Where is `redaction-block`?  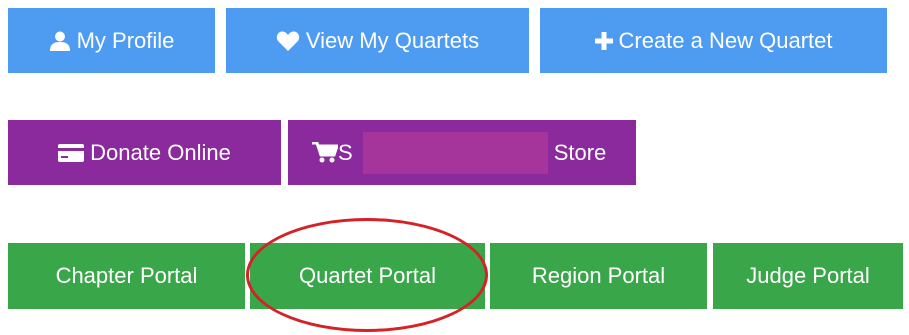
redaction-block is located at coordinates (455, 152).